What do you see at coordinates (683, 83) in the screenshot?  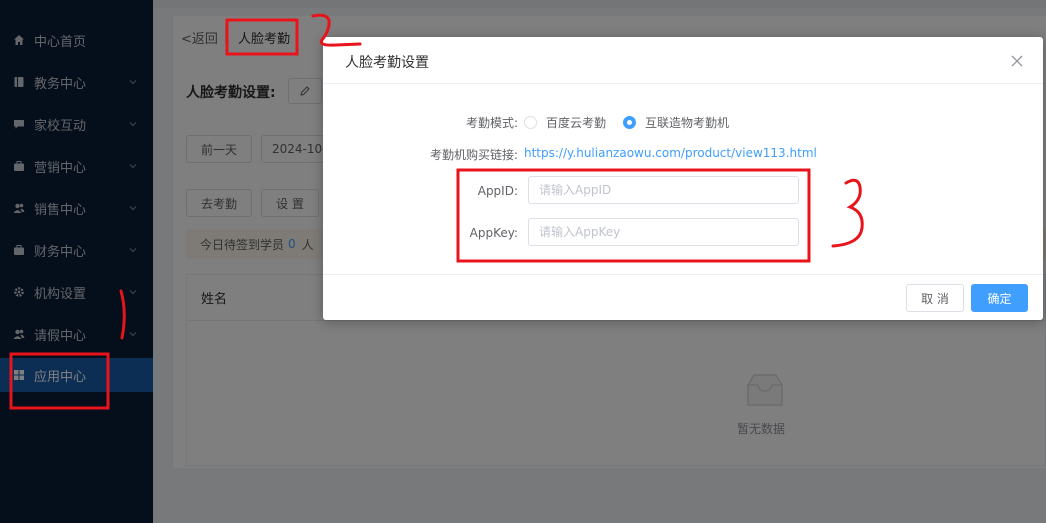 I see `dialog-header-divider` at bounding box center [683, 83].